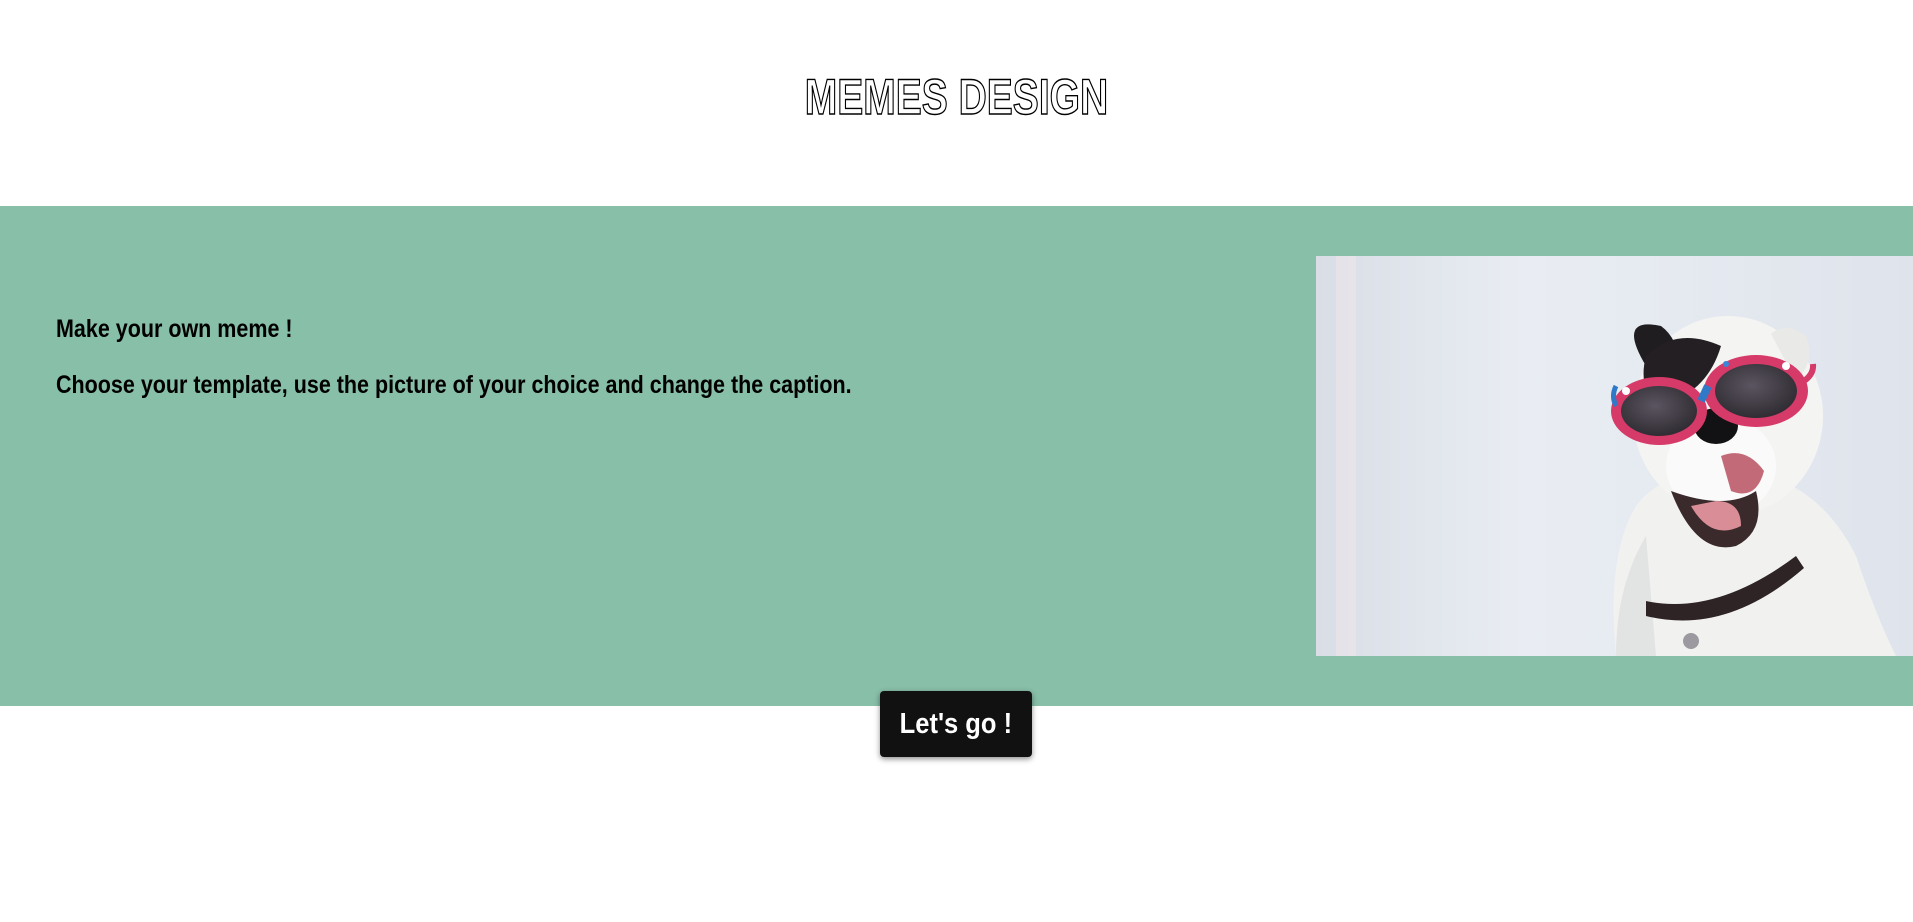 This screenshot has width=1913, height=922. Describe the element at coordinates (956, 97) in the screenshot. I see `site-title: MEMES DESIGN` at that location.